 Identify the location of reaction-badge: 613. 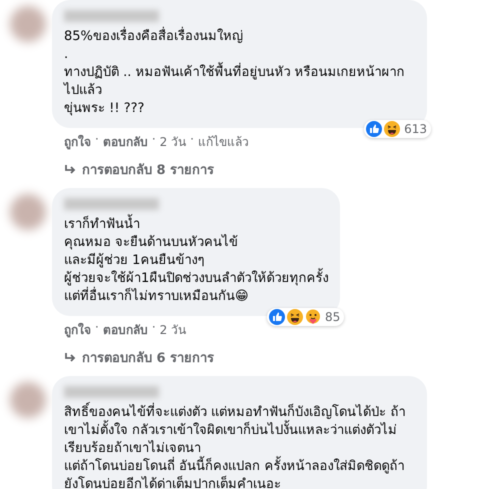
(397, 129).